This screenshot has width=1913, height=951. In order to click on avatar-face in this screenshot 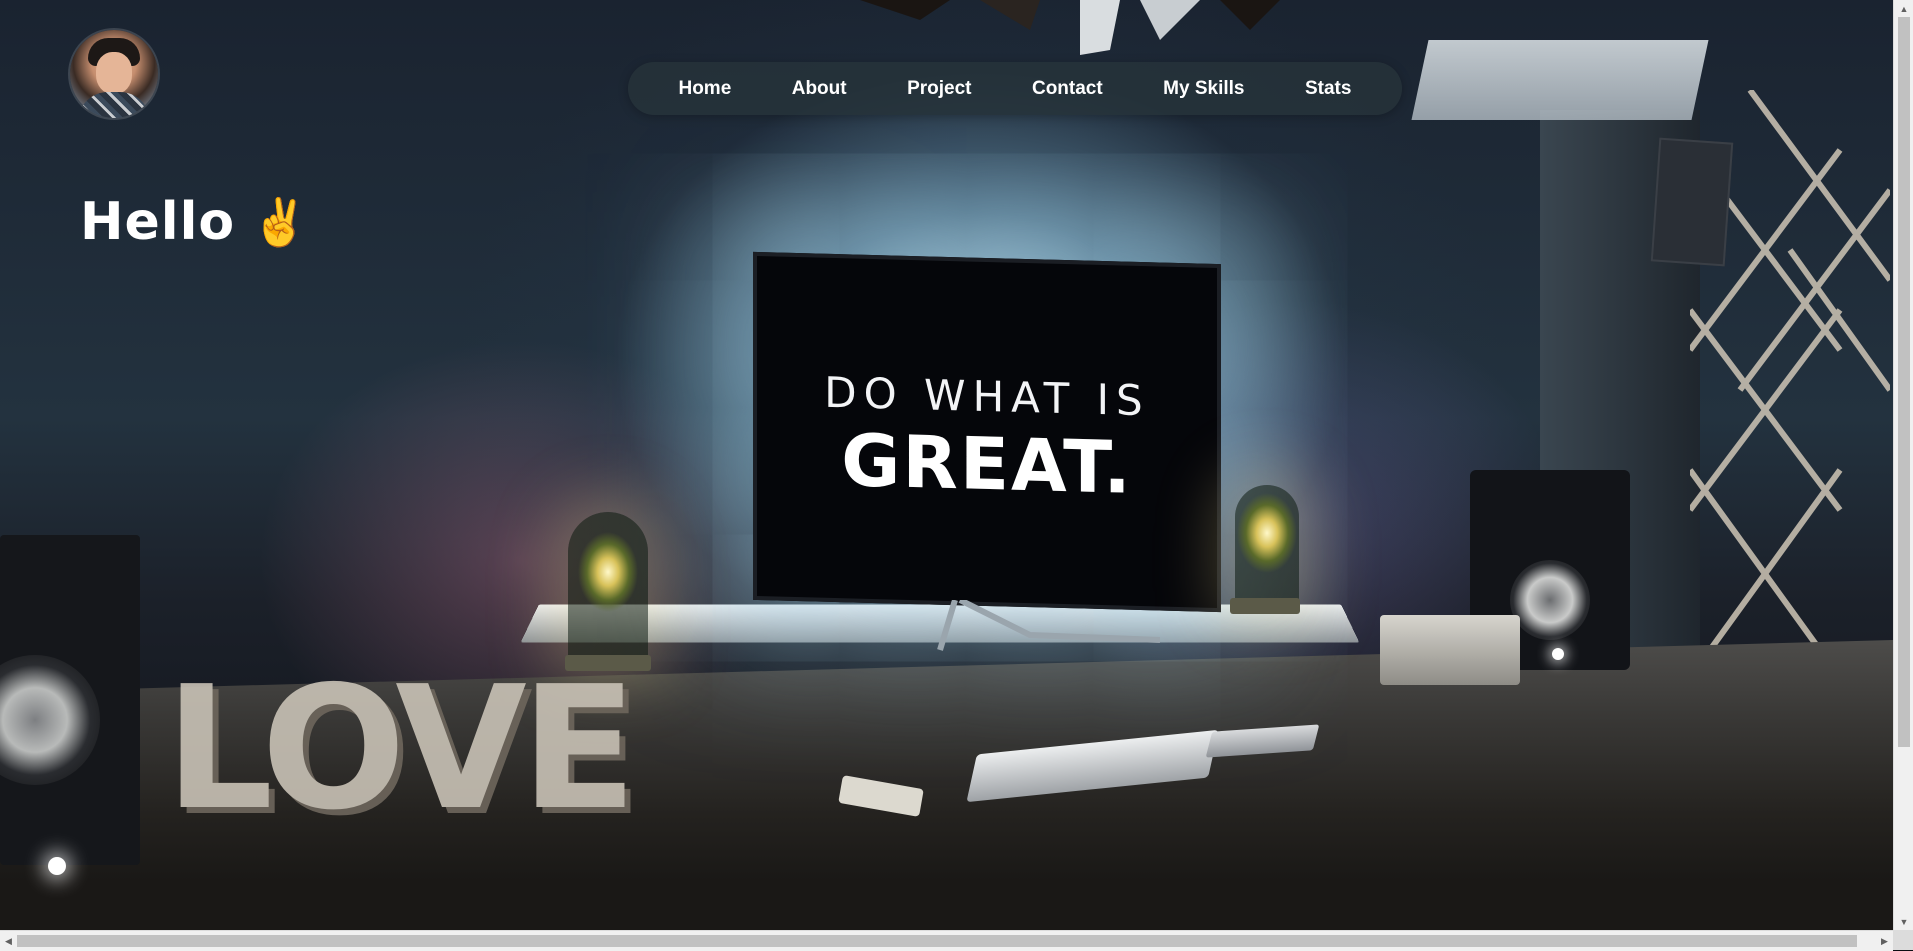, I will do `click(114, 73)`.